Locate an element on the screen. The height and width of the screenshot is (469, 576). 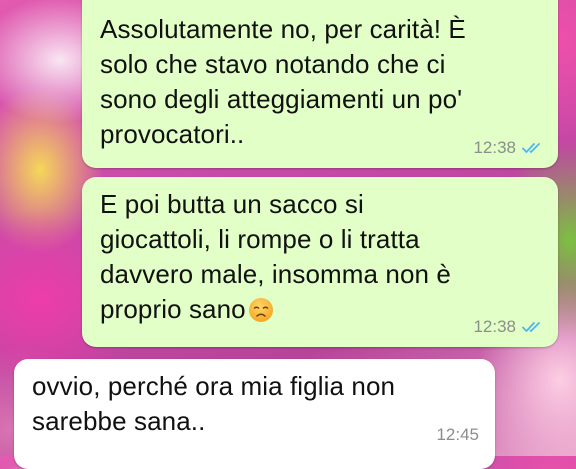
message-meta: 12:45 is located at coordinates (457, 435).